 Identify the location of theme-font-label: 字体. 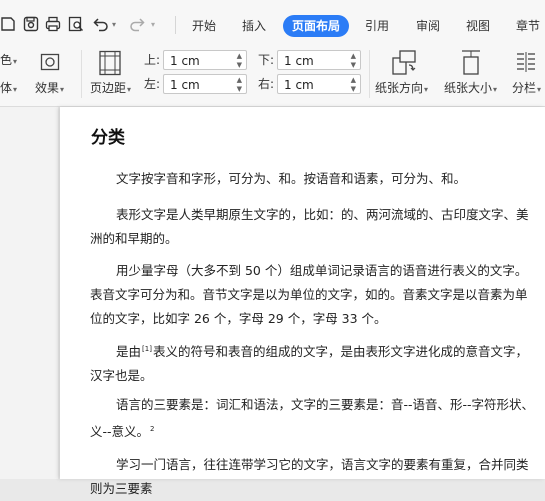
(6, 88).